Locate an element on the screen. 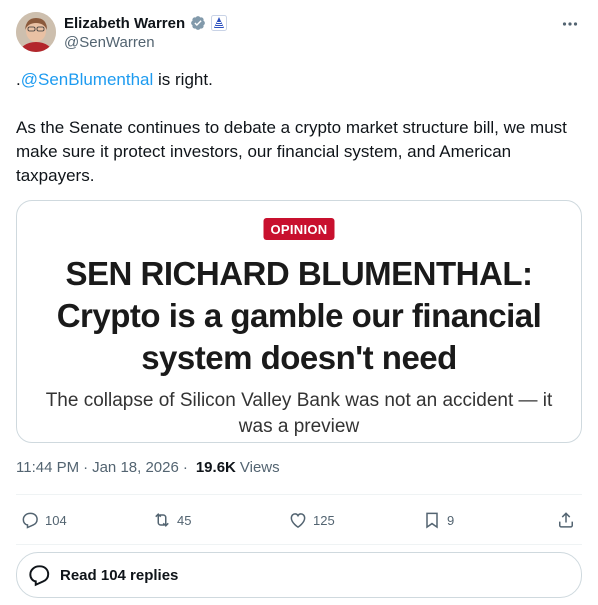  views-count: 19.6K is located at coordinates (215, 467).